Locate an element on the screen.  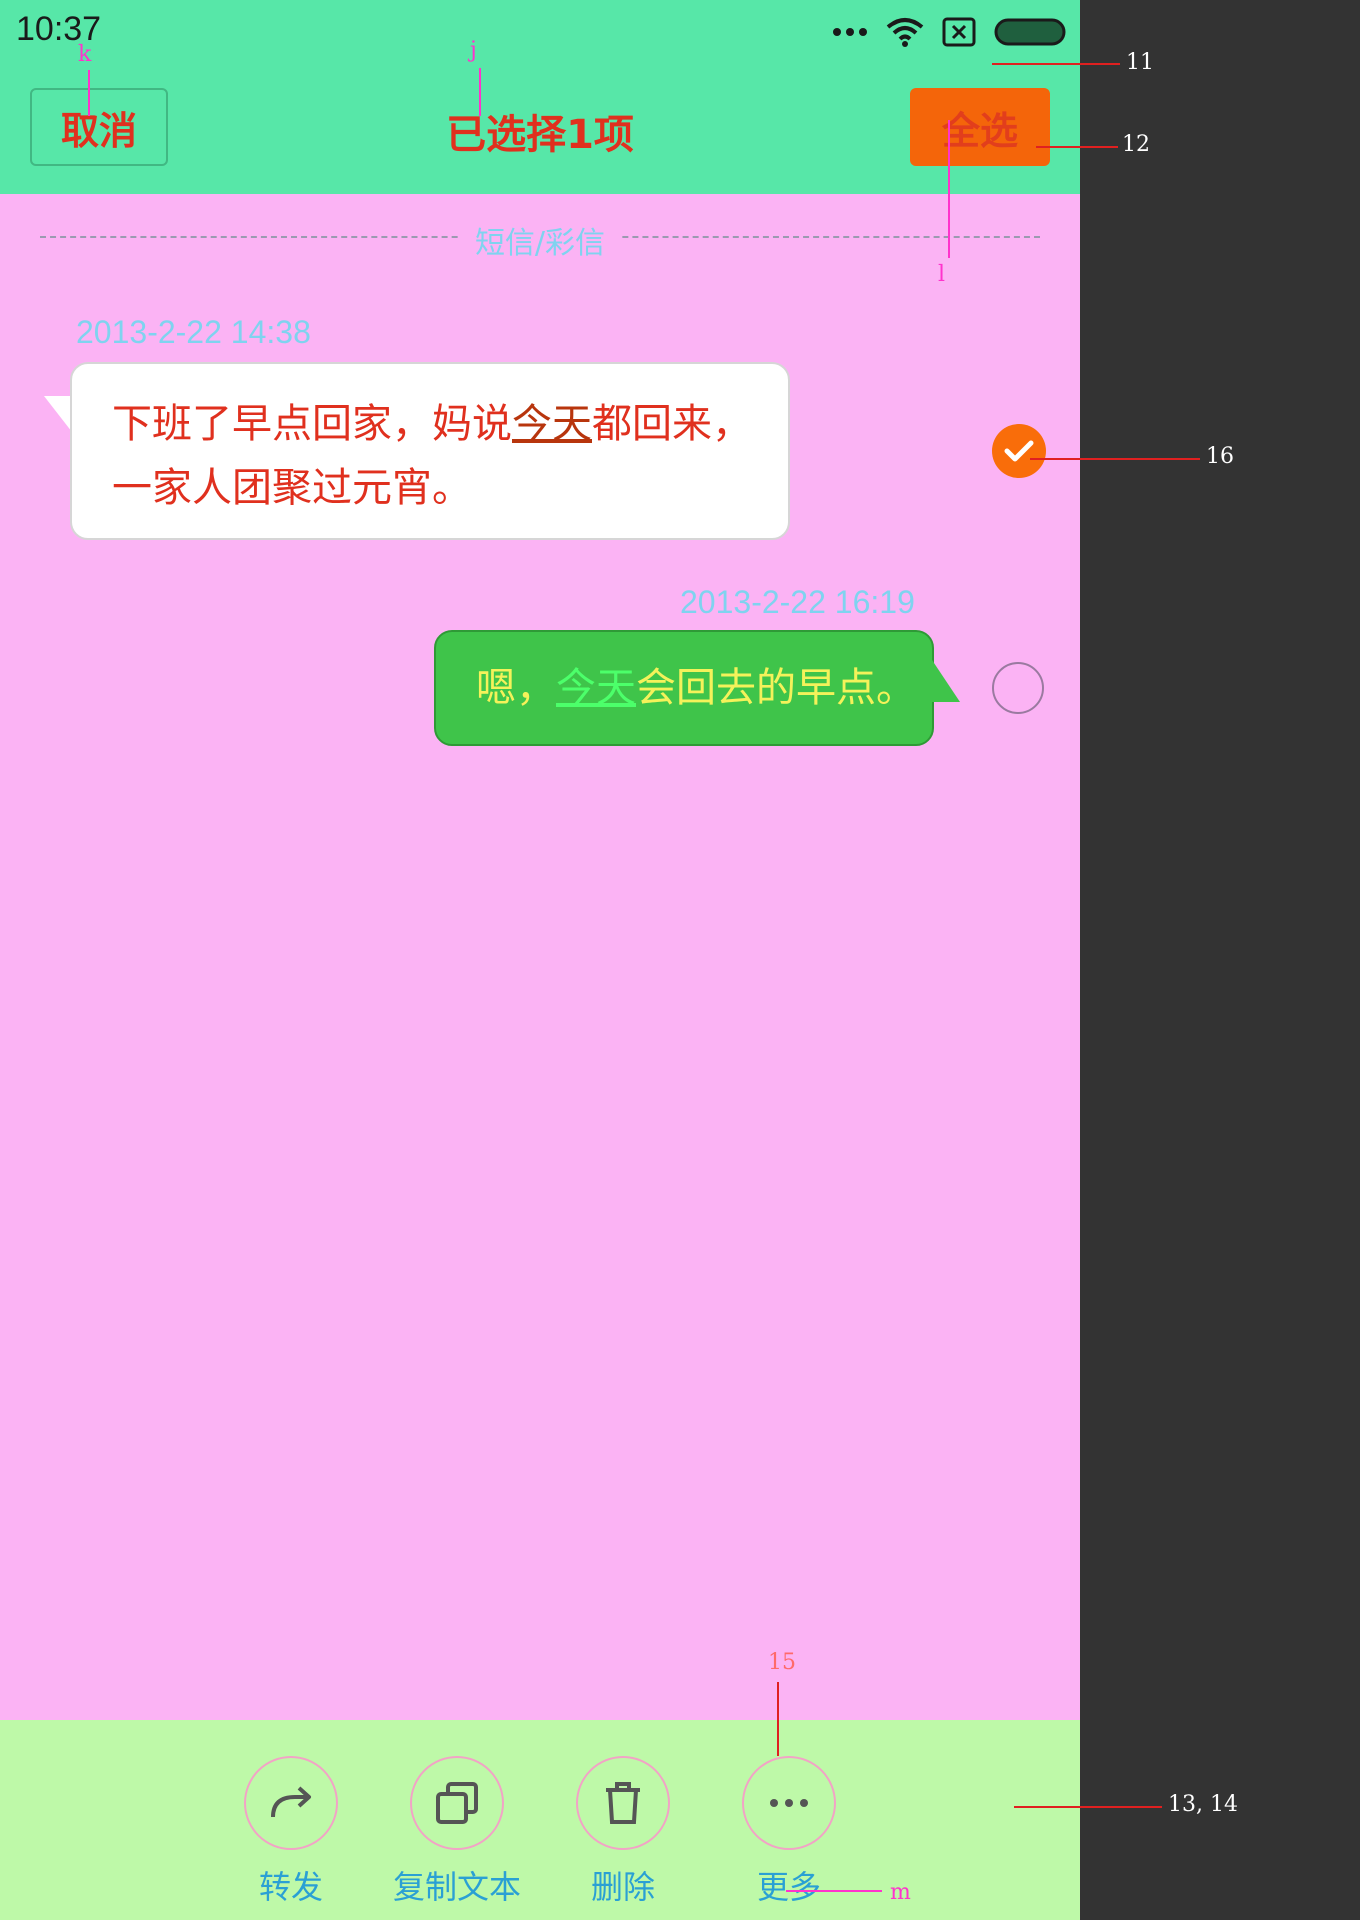
incoming-message-bubble: 下班了早点回家，妈说今天都回来，一家人团聚过元宵。 is located at coordinates (430, 451).